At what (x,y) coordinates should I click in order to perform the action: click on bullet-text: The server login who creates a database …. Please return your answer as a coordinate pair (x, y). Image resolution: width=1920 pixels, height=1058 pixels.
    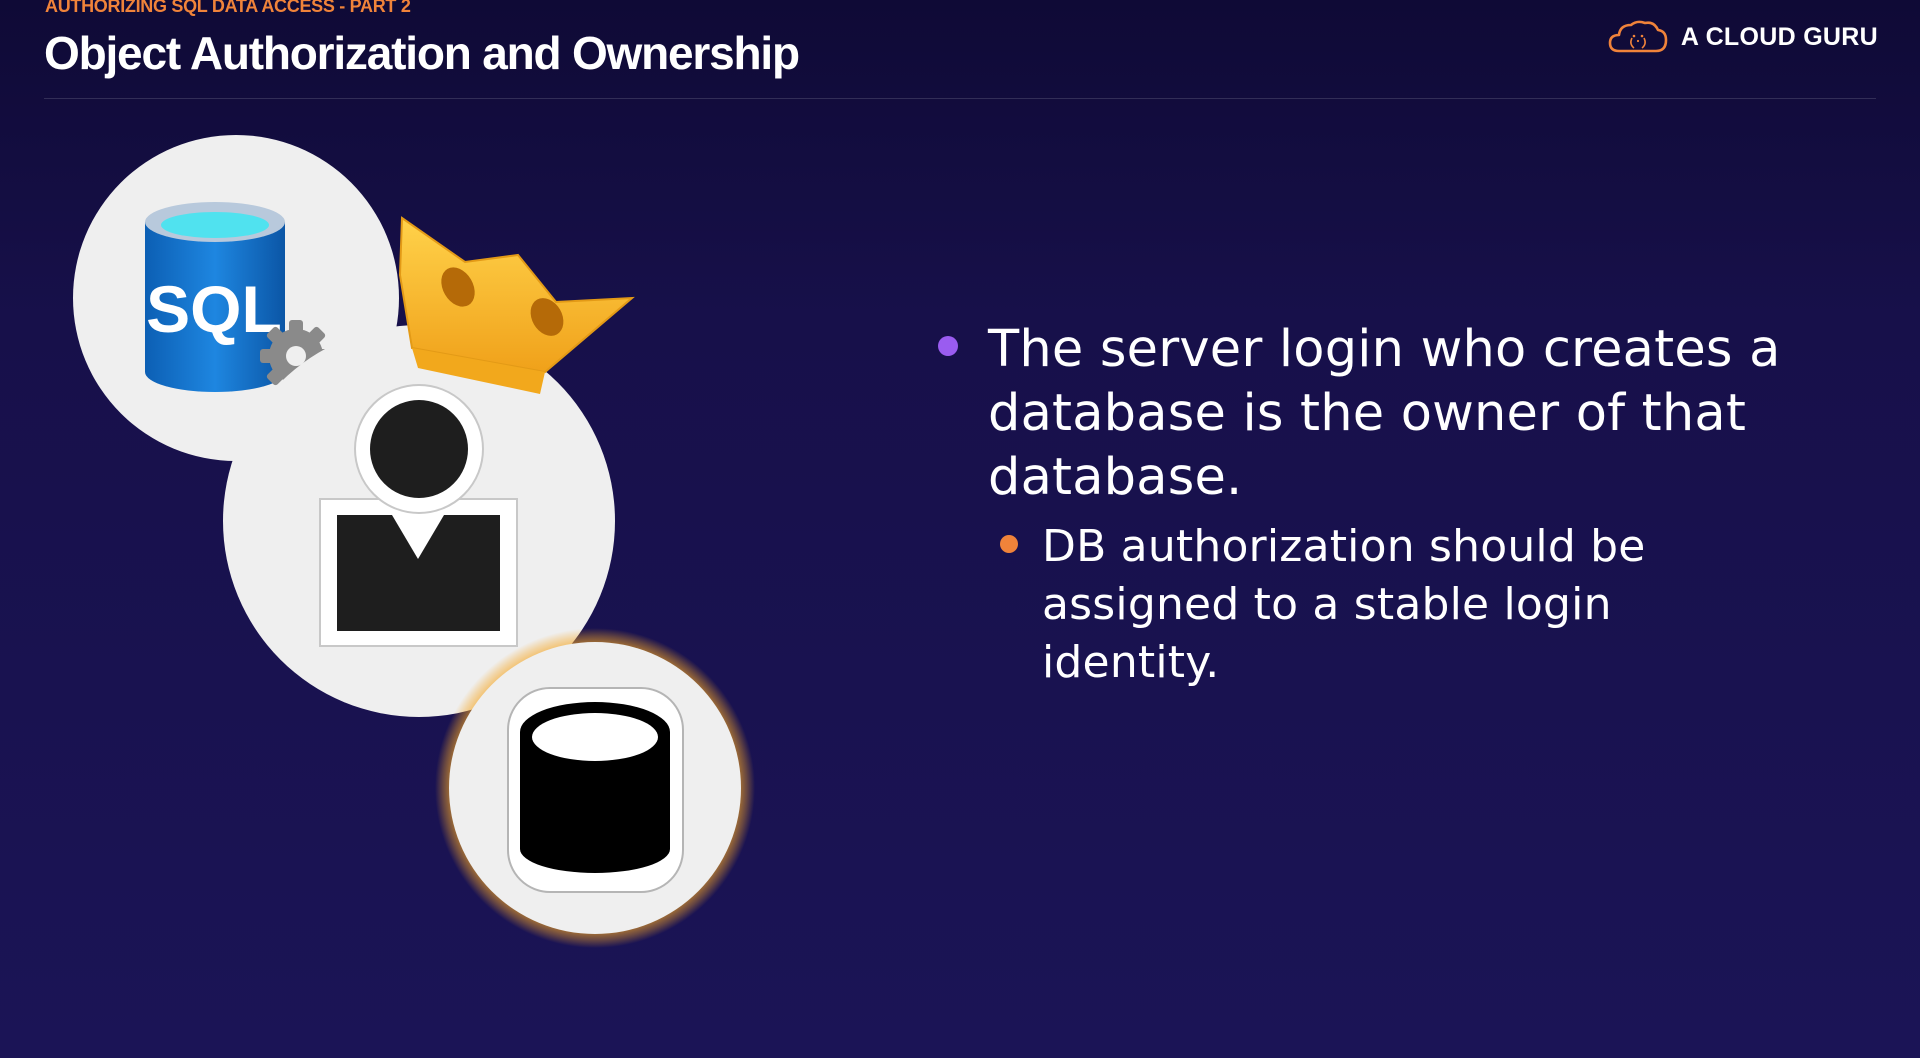
    Looking at the image, I should click on (1384, 413).